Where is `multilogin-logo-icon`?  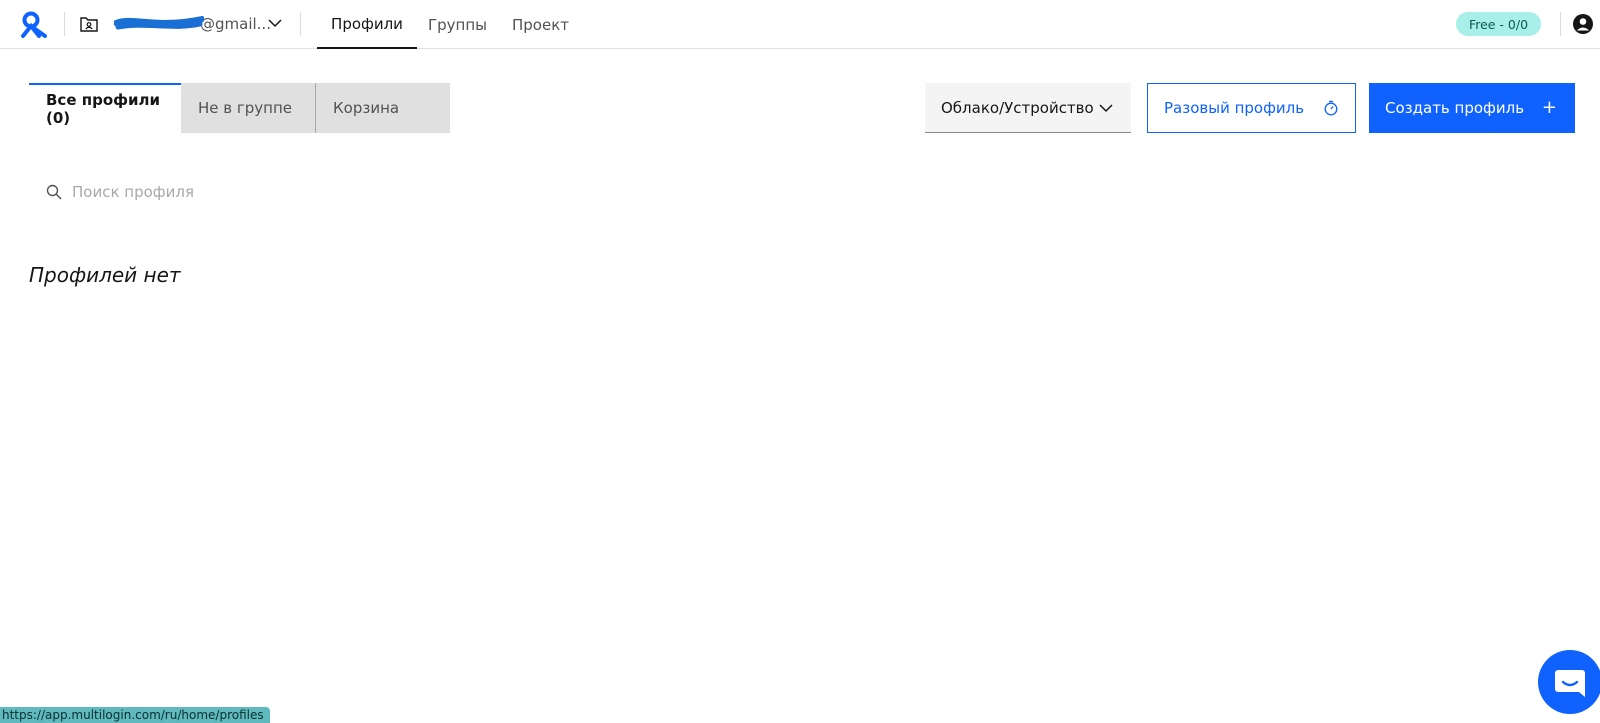 multilogin-logo-icon is located at coordinates (33, 25).